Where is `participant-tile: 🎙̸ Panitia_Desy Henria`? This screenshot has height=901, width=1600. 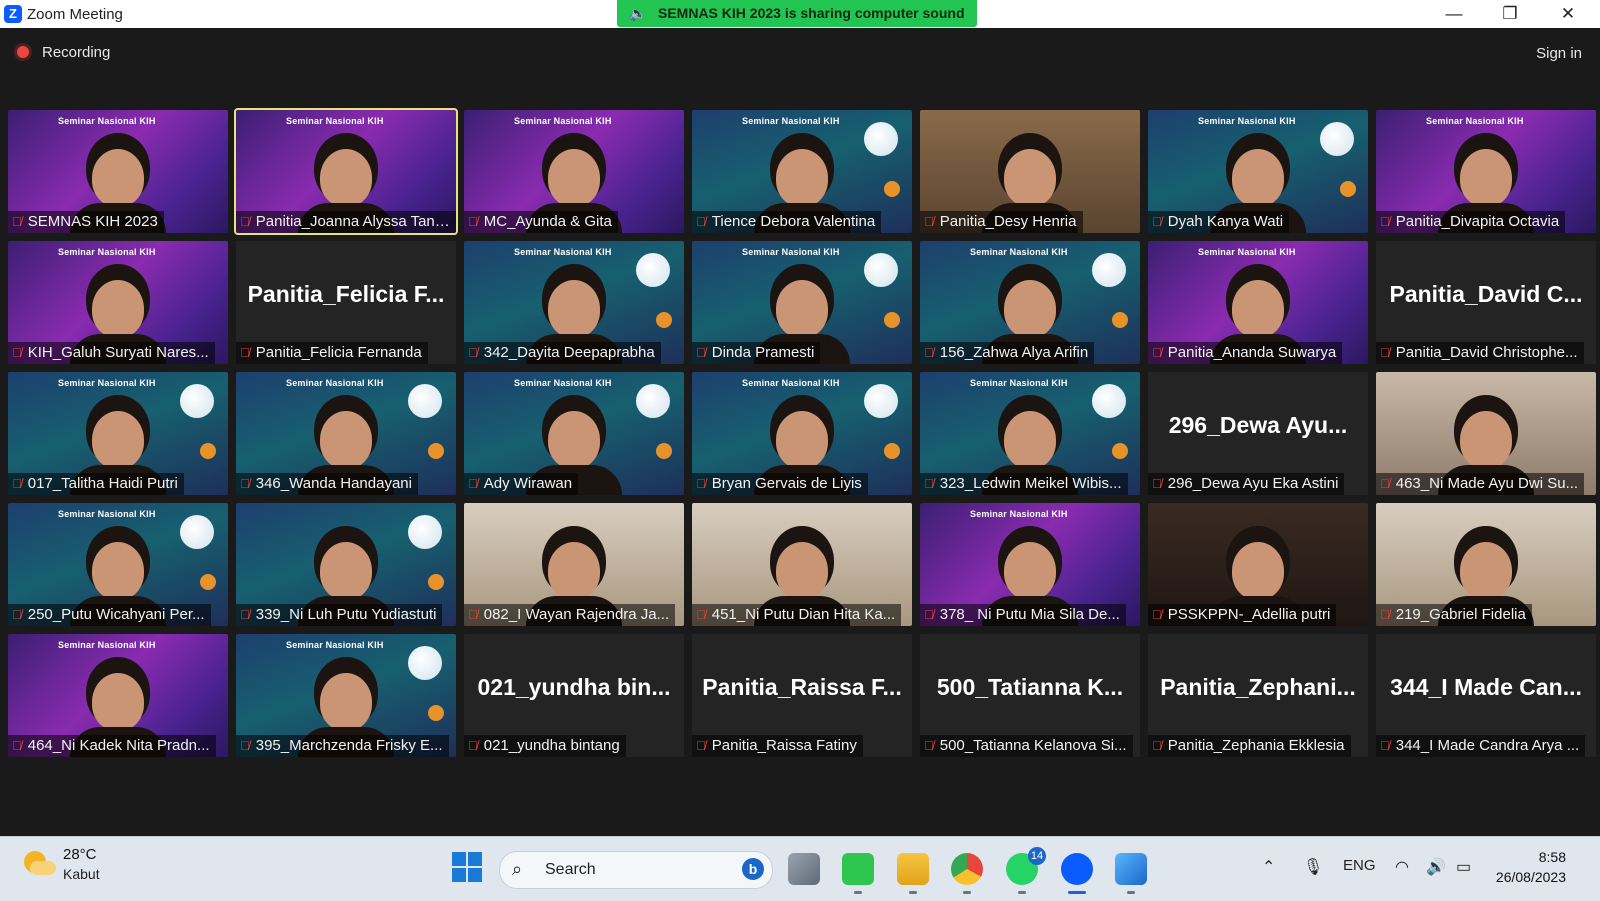
participant-tile: 🎙̸ Panitia_Desy Henria is located at coordinates (1030, 171).